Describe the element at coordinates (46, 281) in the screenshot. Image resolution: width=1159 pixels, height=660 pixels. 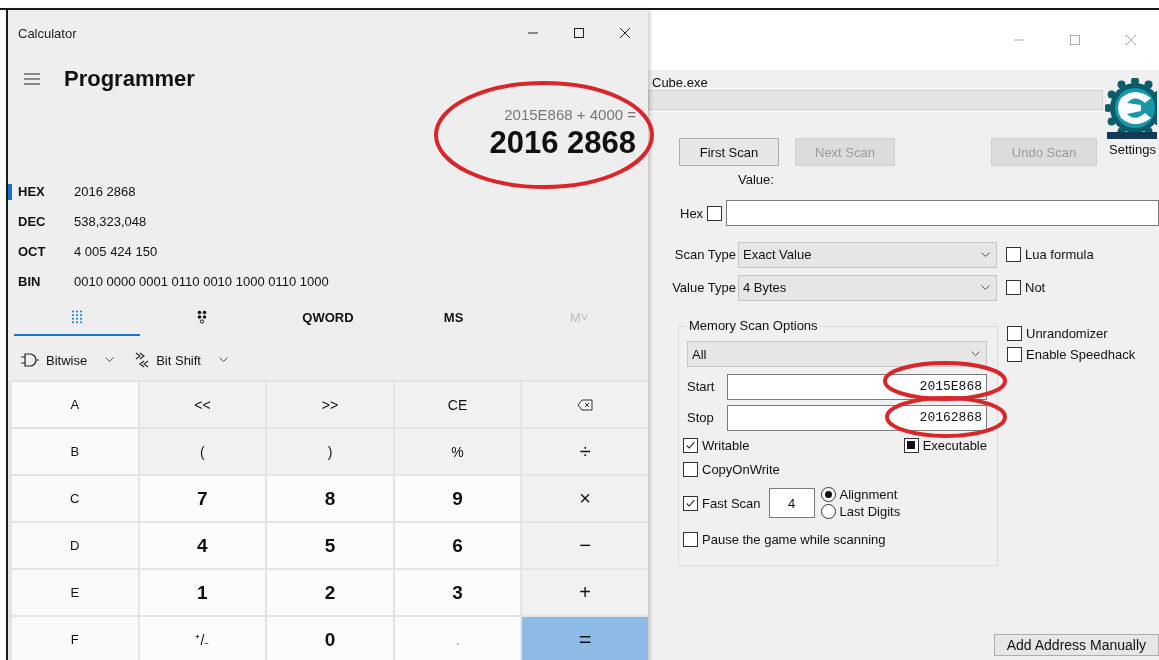
I see `radix-label: BIN` at that location.